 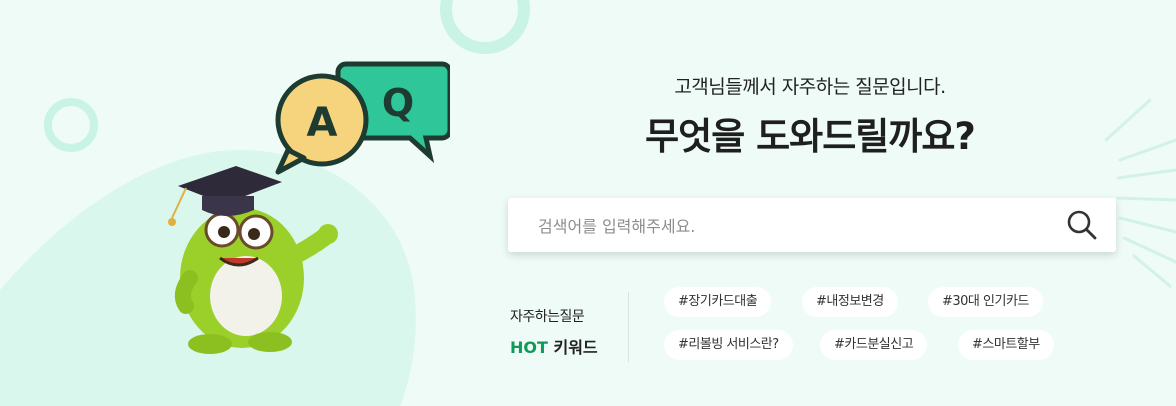 What do you see at coordinates (850, 302) in the screenshot?
I see `keyword-chip: #내정보변경` at bounding box center [850, 302].